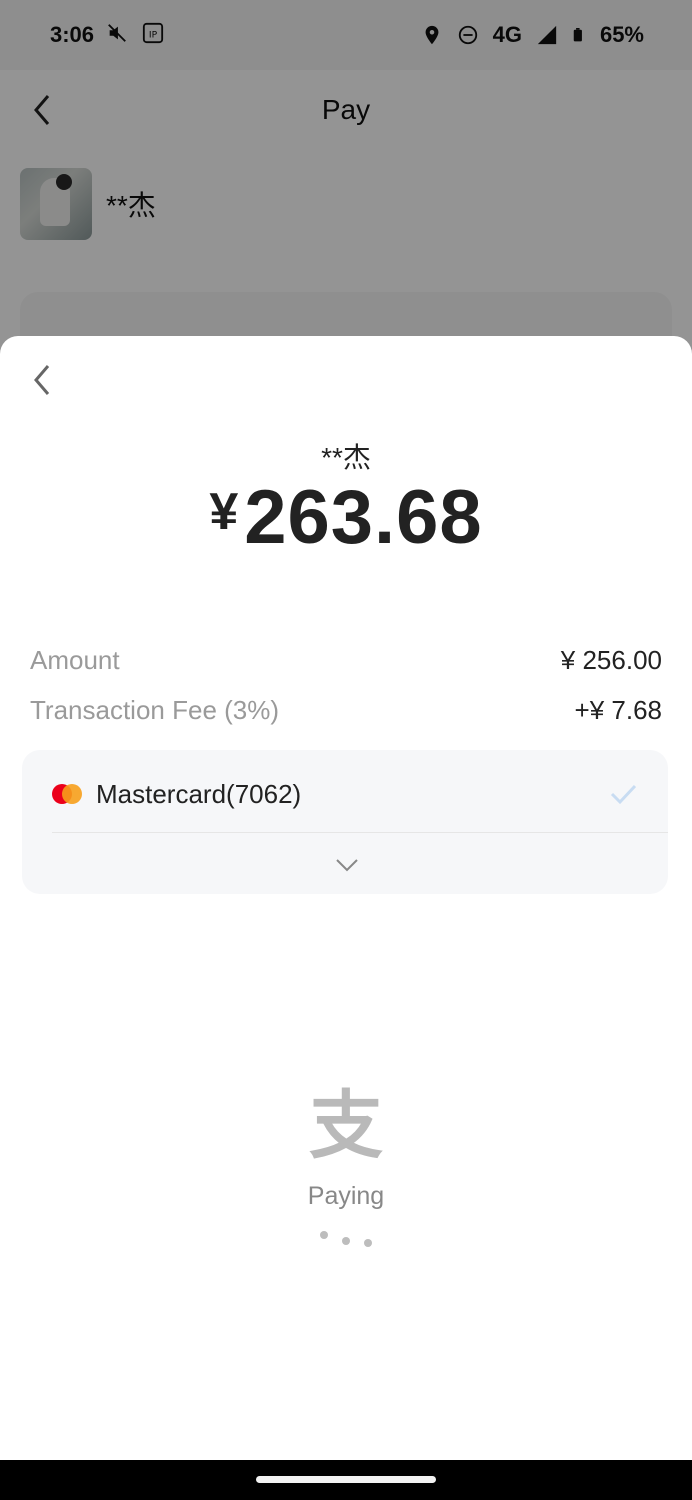 Image resolution: width=692 pixels, height=1500 pixels. I want to click on fee-value: +¥ 7.68, so click(618, 709).